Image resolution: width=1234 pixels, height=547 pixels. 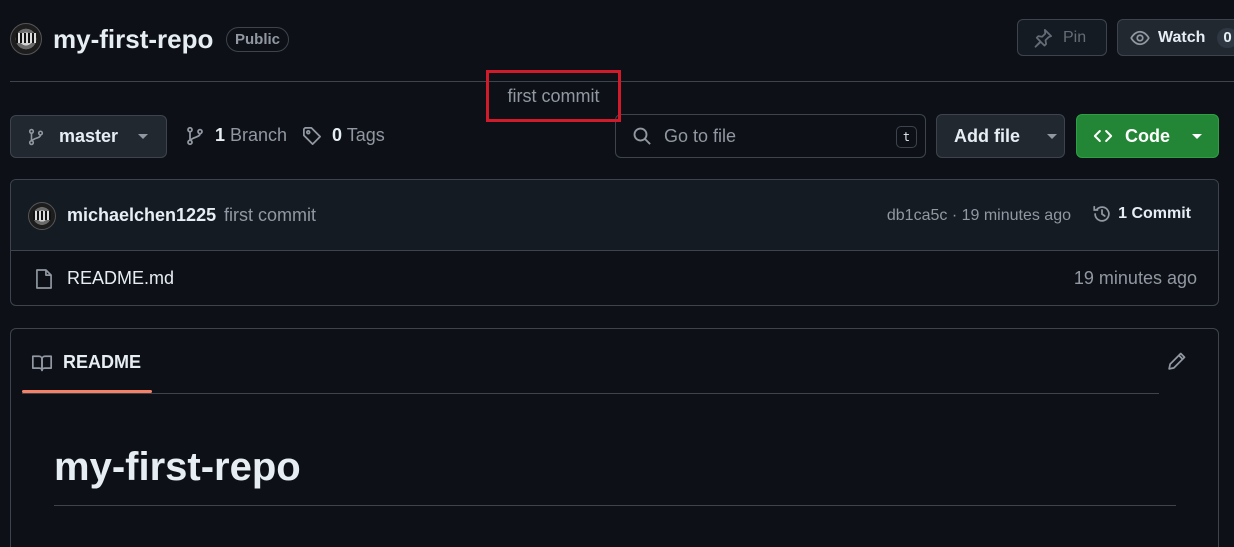 I want to click on tab-readme: README, so click(x=86, y=362).